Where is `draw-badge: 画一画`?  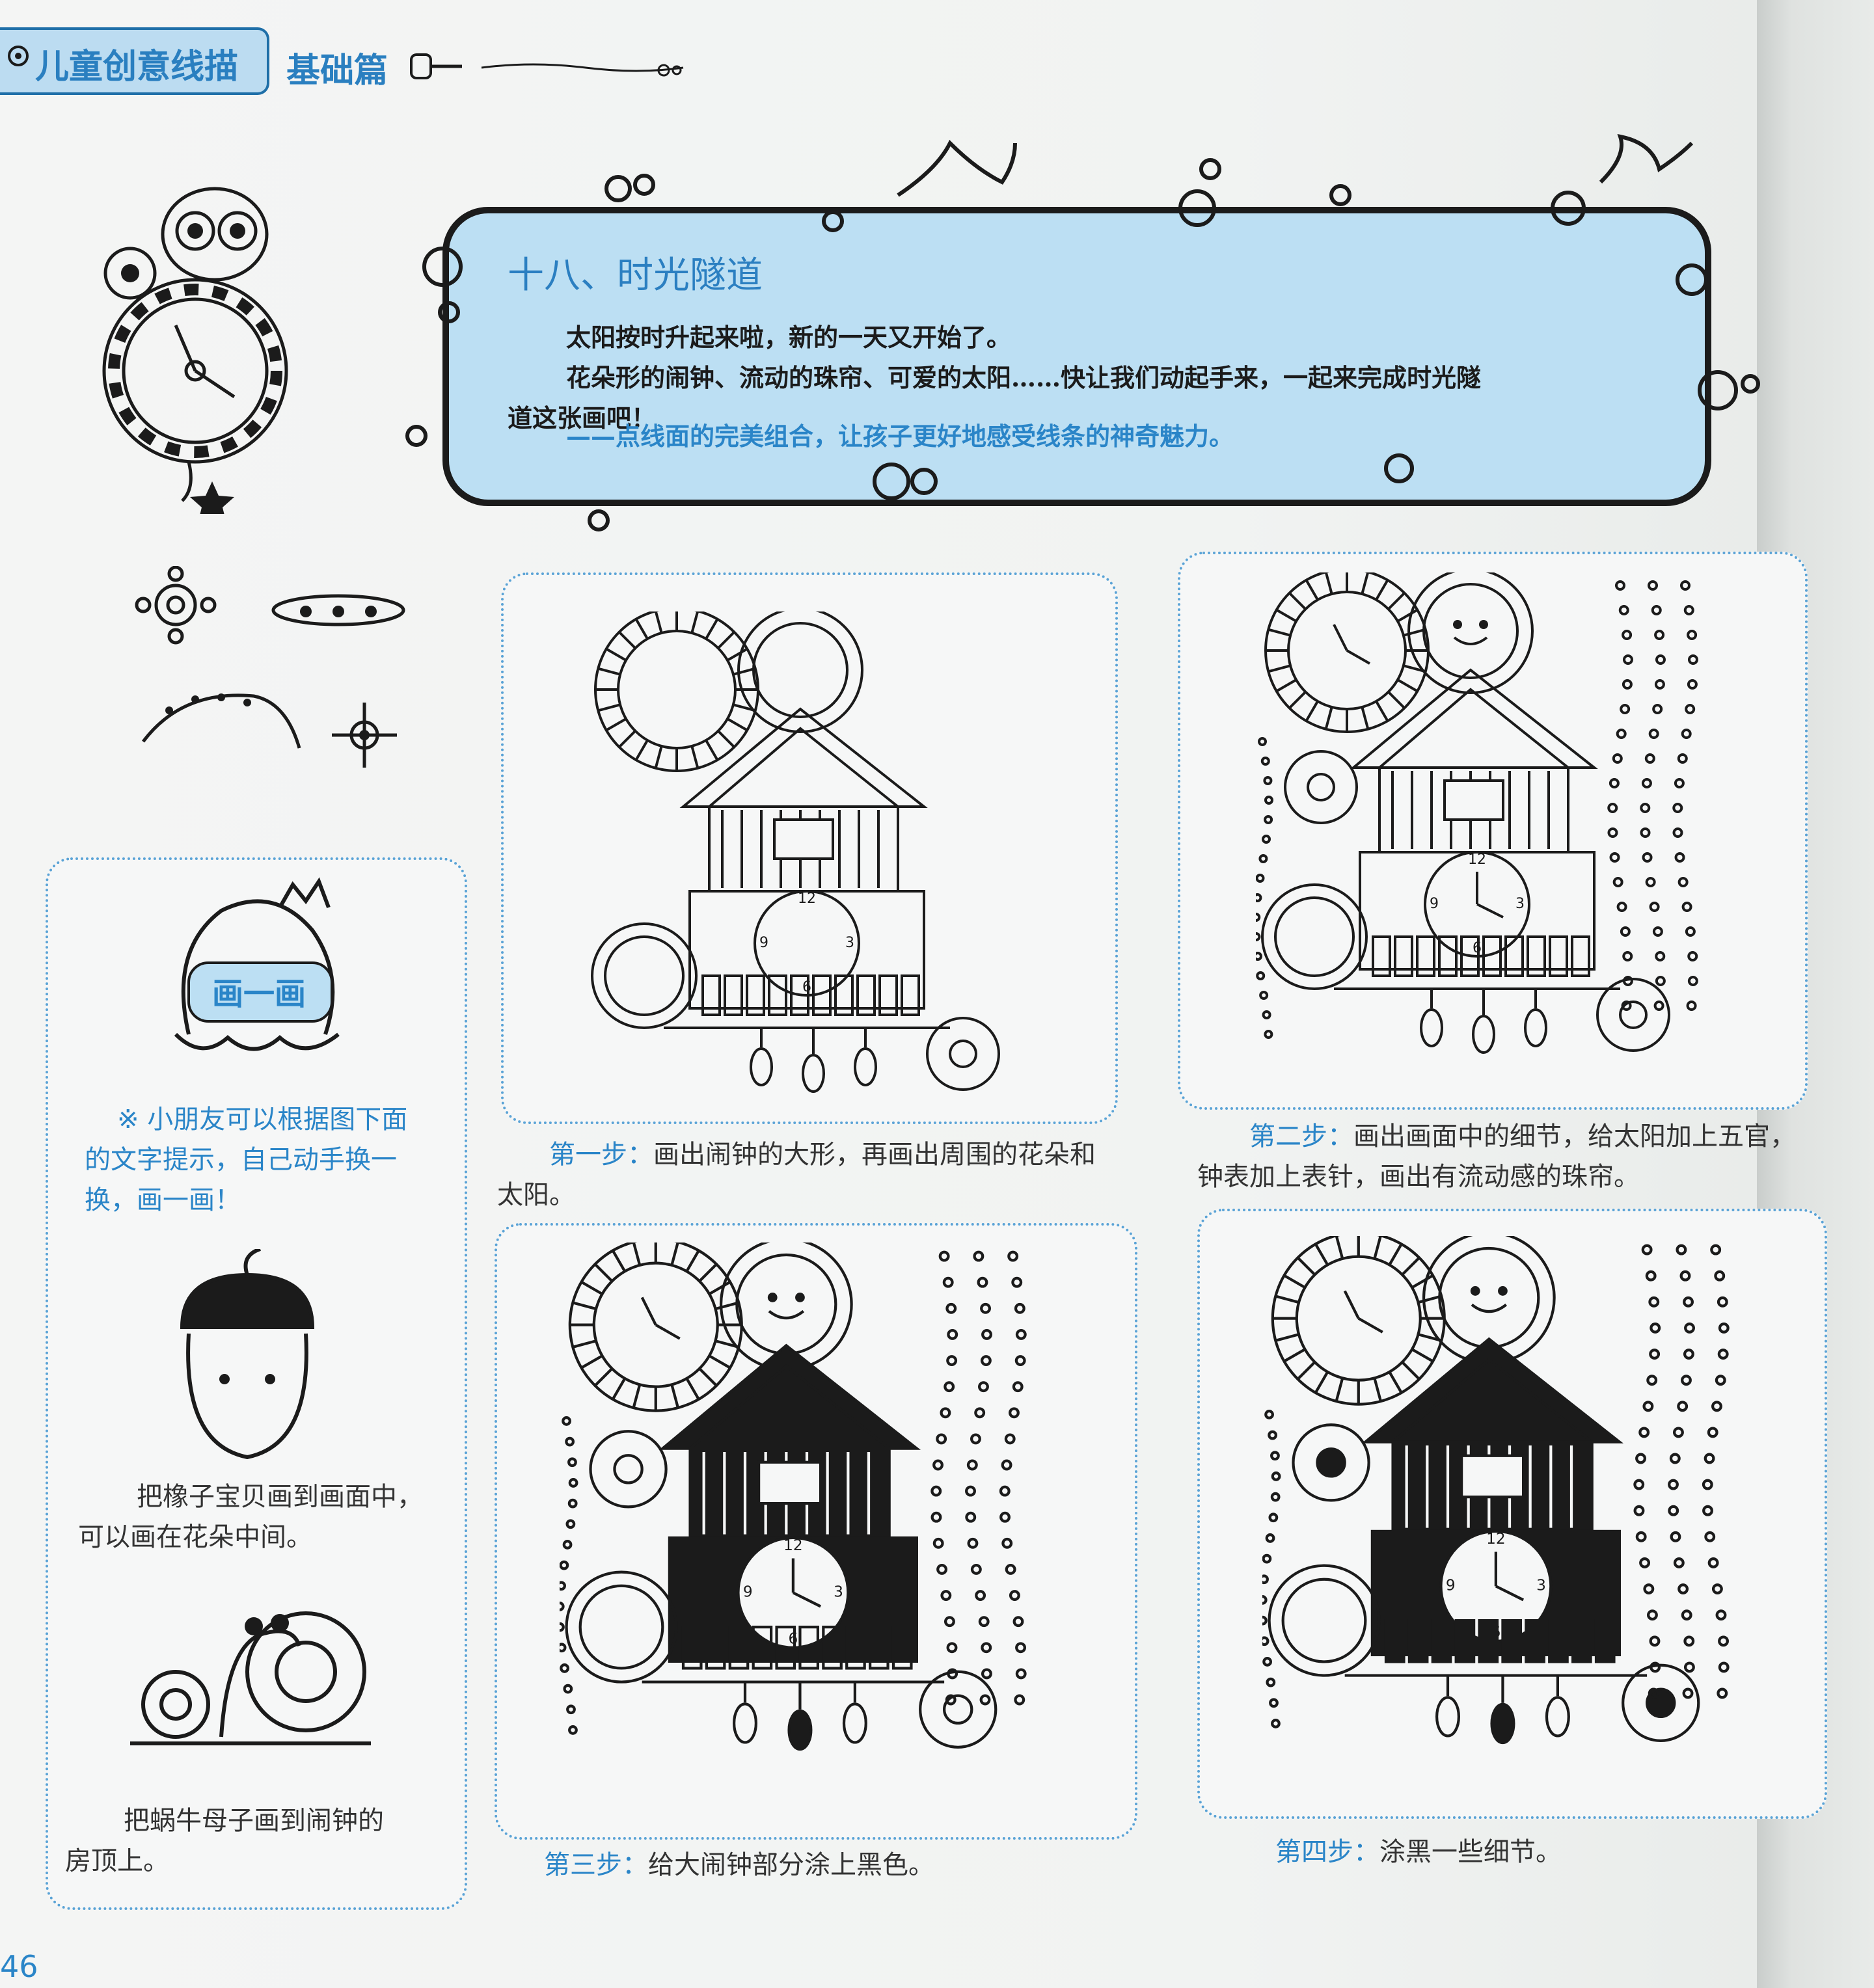 draw-badge: 画一画 is located at coordinates (259, 994).